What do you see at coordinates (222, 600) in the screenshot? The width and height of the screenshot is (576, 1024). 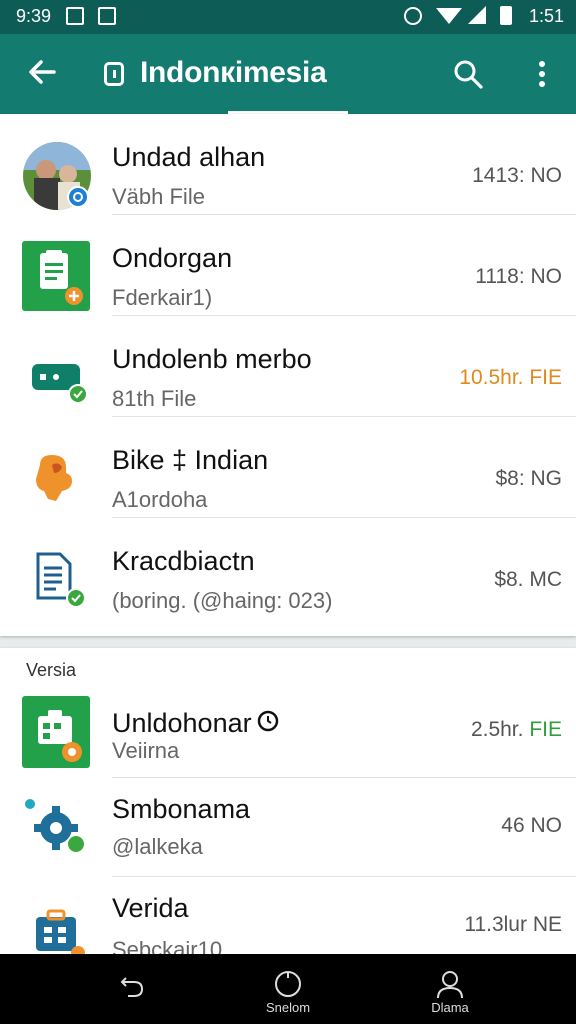 I see `item-subtitle: (boring. (@haing: 023)` at bounding box center [222, 600].